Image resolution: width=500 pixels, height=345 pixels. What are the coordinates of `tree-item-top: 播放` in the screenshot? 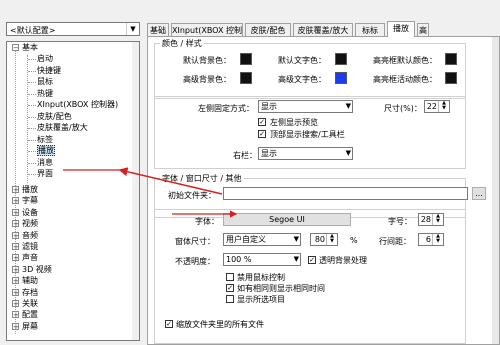 It's located at (30, 189).